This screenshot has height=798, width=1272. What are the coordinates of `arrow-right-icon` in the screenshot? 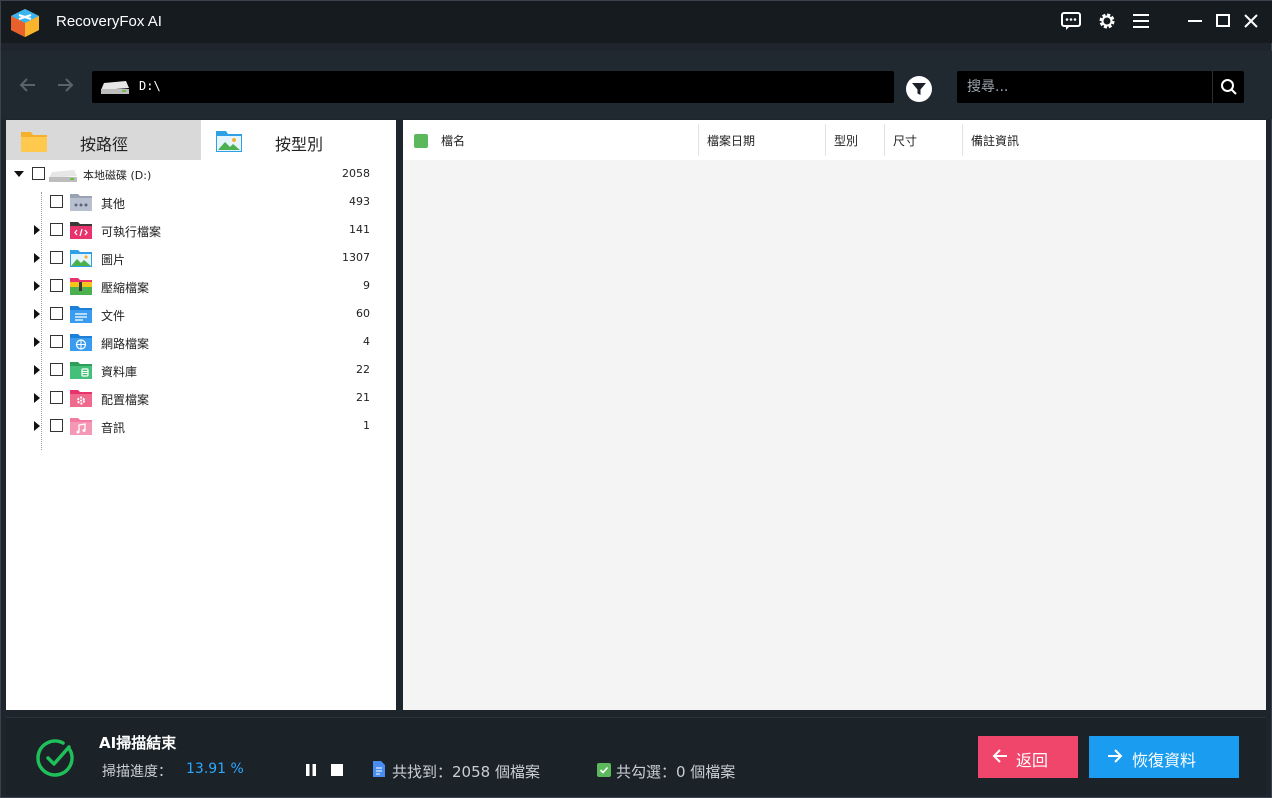 It's located at (1115, 756).